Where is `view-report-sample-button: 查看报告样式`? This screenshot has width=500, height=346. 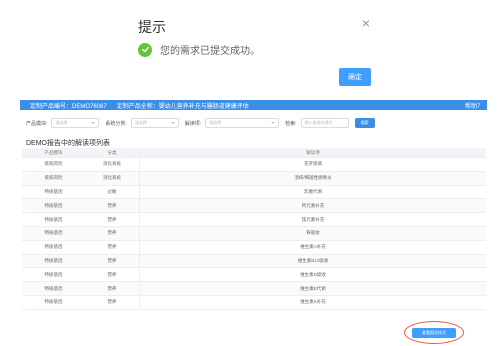
view-report-sample-button: 查看报告样式 is located at coordinates (434, 333).